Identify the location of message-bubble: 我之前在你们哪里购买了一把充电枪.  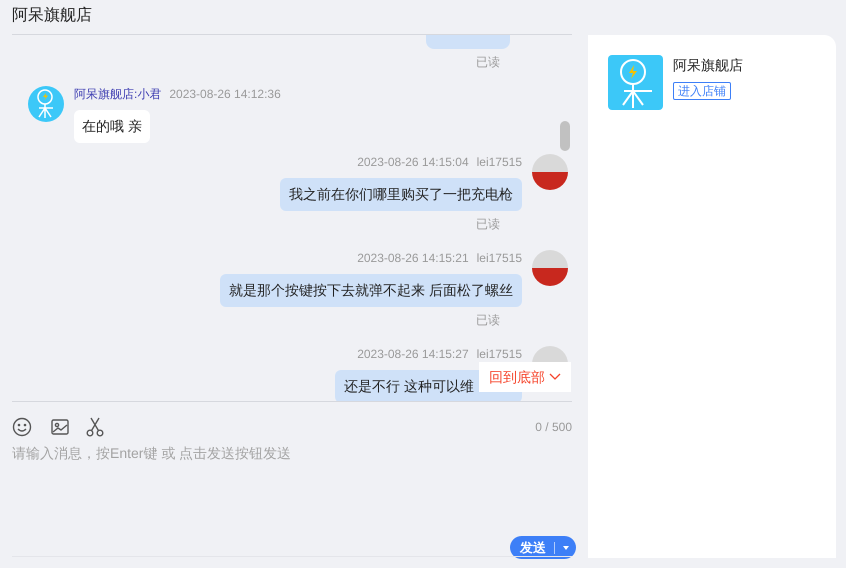
(401, 194).